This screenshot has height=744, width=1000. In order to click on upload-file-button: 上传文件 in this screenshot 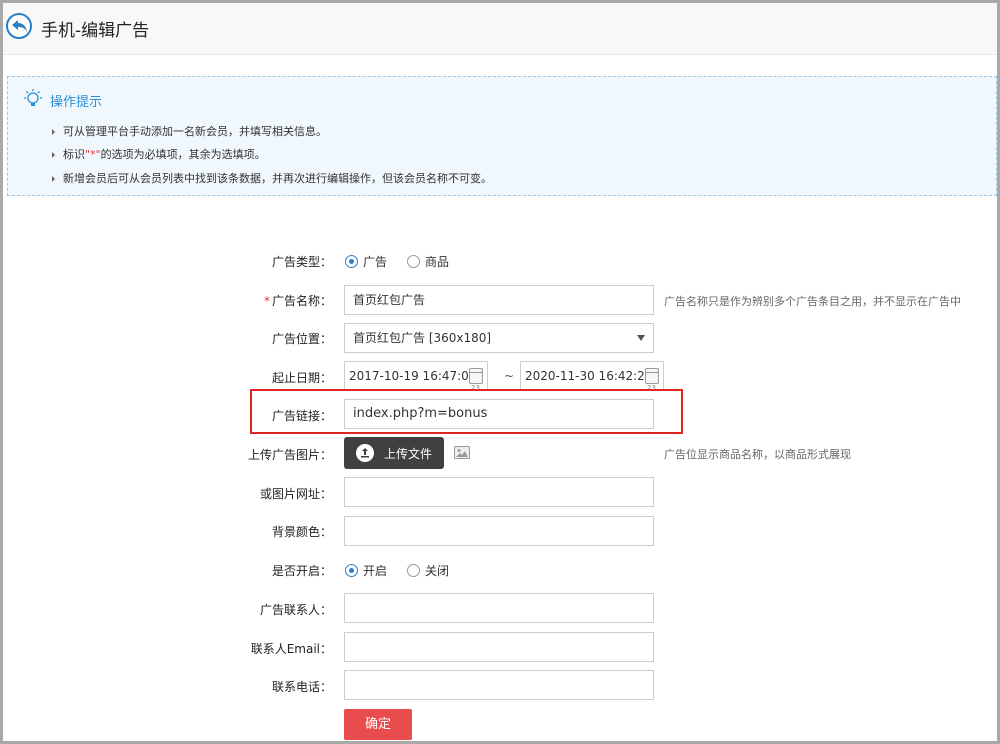, I will do `click(394, 453)`.